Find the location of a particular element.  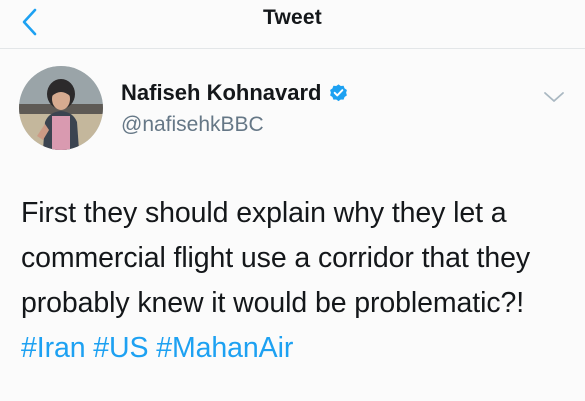

avatar is located at coordinates (61, 108).